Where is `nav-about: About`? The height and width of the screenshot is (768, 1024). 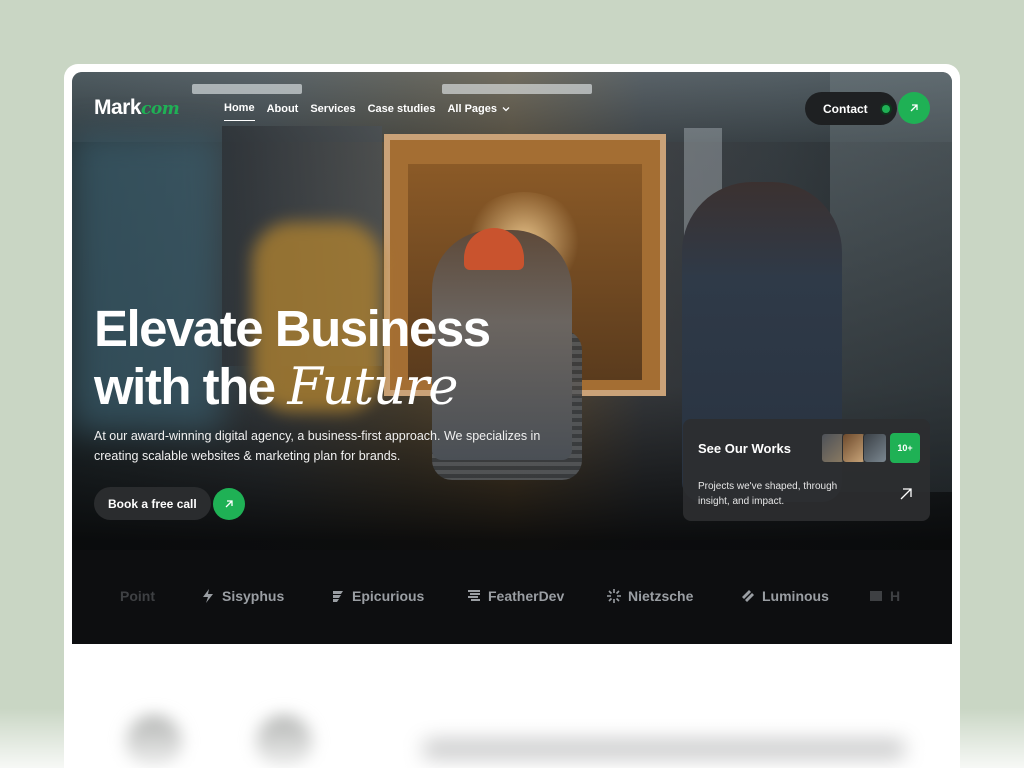 nav-about: About is located at coordinates (283, 111).